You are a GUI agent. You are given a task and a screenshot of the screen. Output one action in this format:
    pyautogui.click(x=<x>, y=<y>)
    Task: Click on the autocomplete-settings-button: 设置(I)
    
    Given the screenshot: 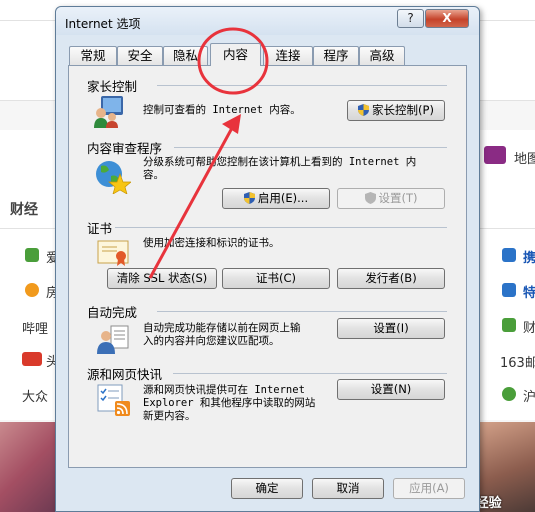 What is the action you would take?
    pyautogui.click(x=391, y=328)
    